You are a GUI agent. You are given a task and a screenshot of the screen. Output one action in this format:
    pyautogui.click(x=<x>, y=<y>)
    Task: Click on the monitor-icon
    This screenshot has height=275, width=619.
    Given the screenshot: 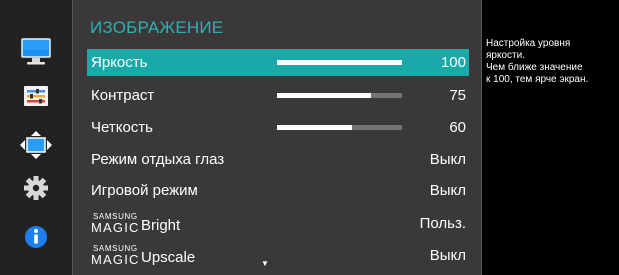 What is the action you would take?
    pyautogui.click(x=36, y=53)
    